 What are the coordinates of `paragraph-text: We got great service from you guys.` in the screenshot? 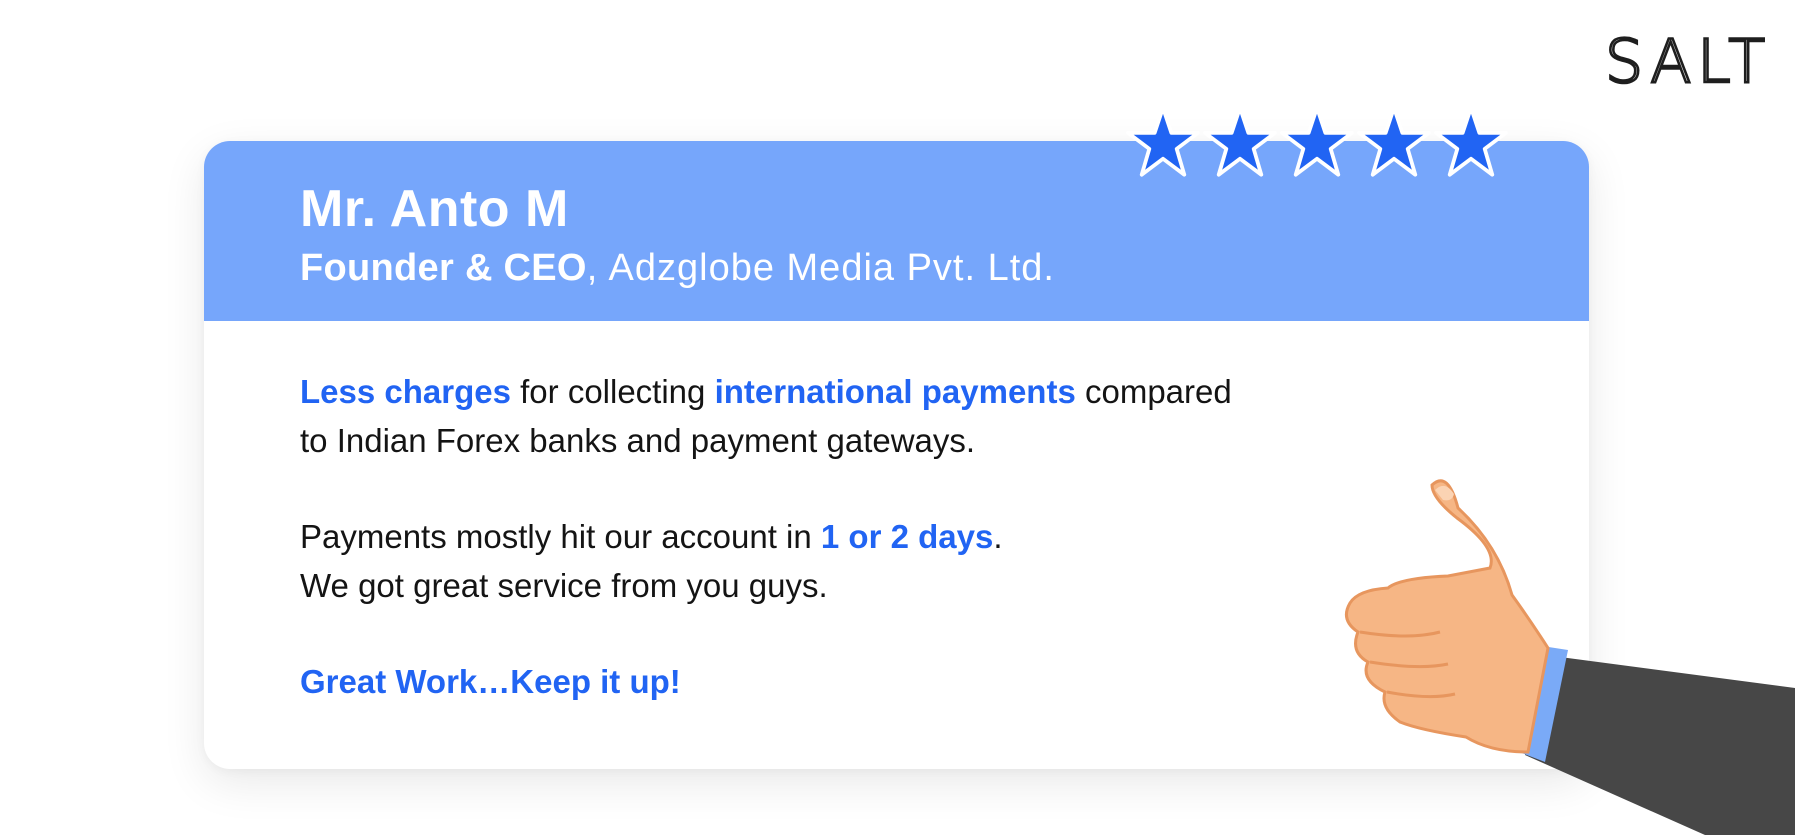 It's located at (564, 585).